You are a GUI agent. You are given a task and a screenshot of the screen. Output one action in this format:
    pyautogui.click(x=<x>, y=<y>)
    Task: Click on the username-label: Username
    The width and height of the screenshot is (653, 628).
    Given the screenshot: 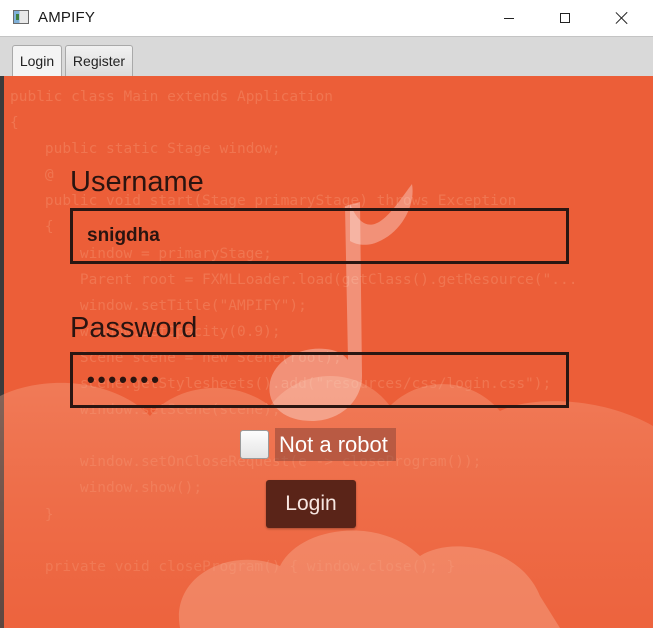 What is the action you would take?
    pyautogui.click(x=137, y=182)
    